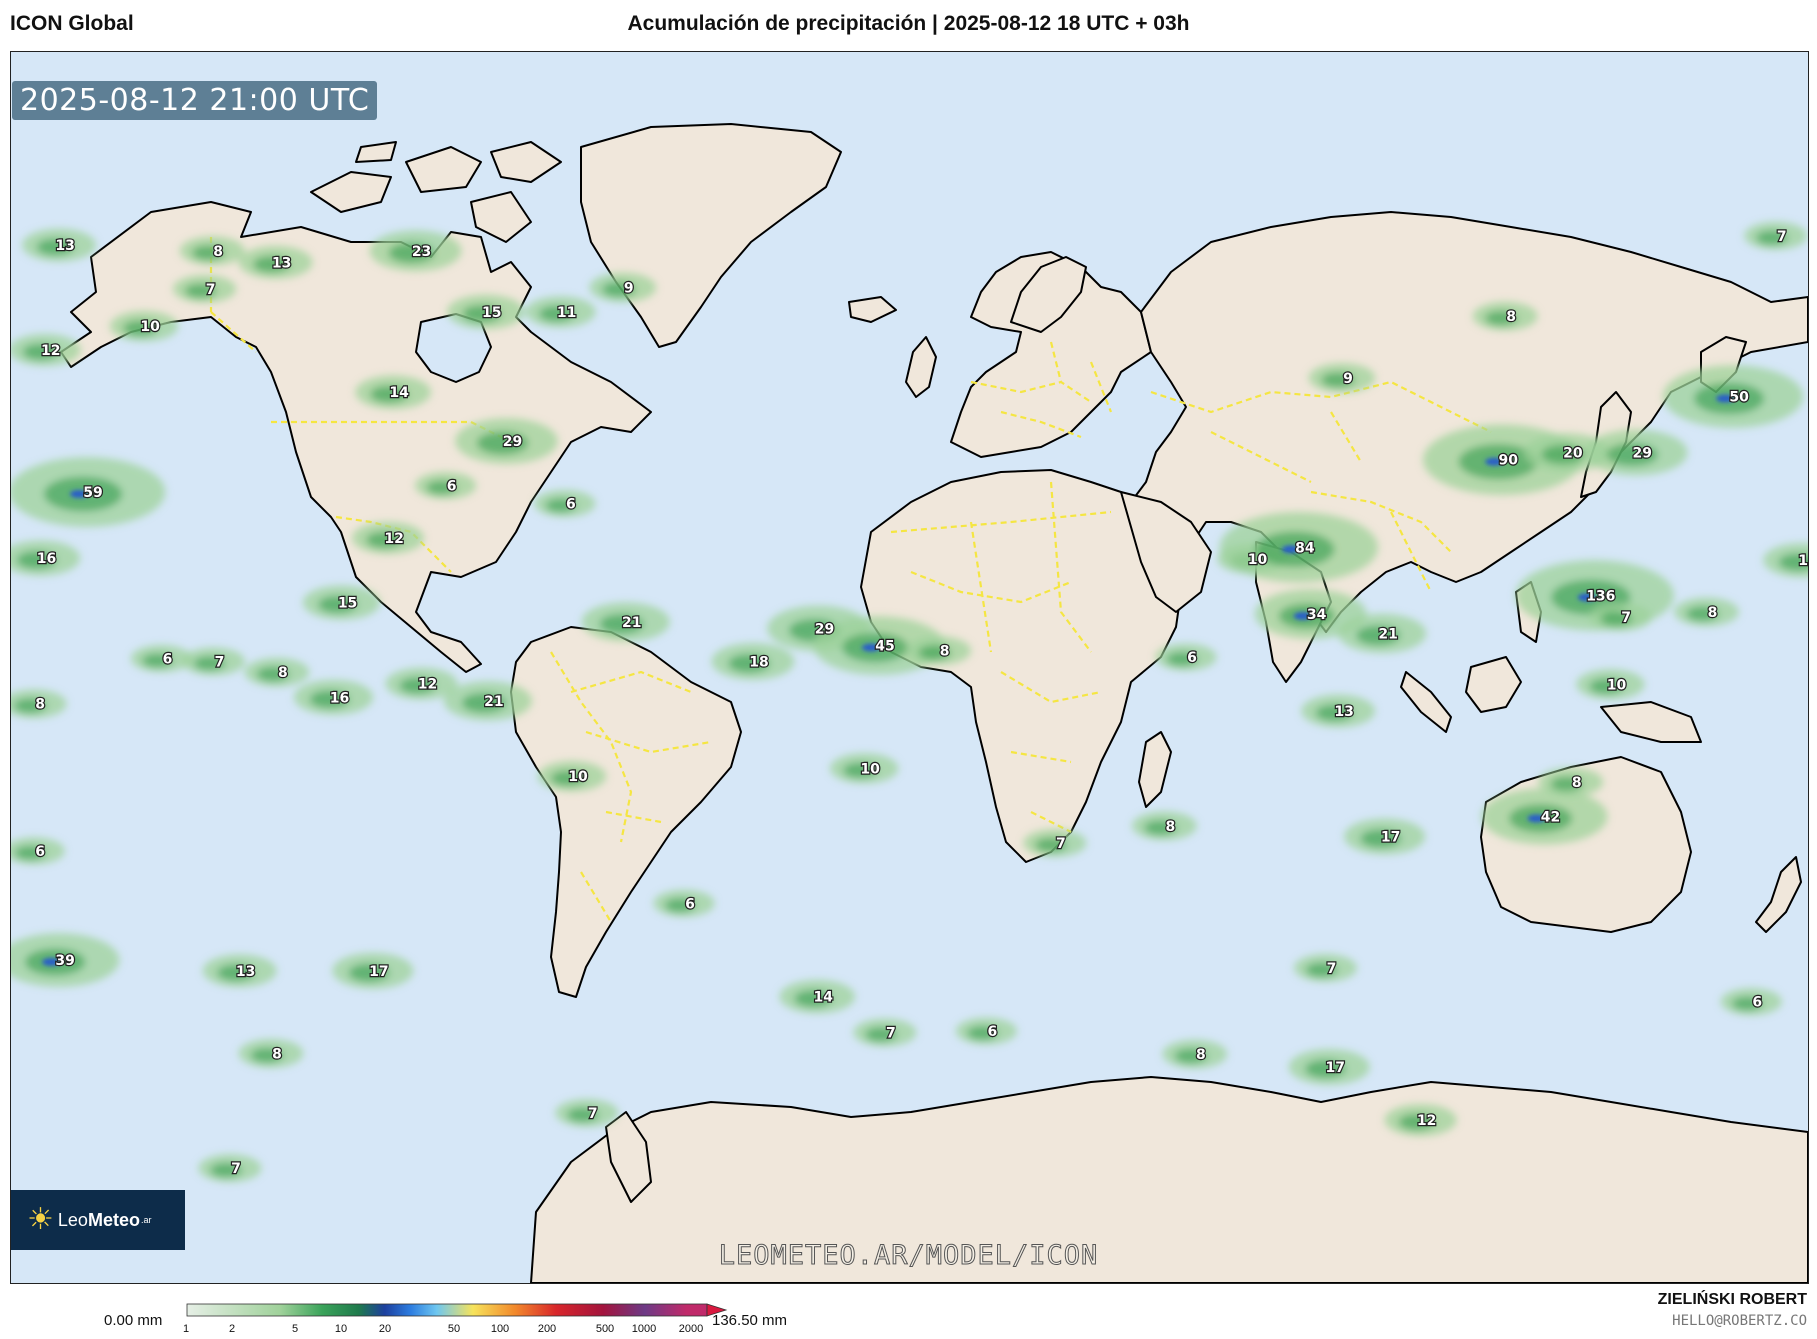 Image resolution: width=1817 pixels, height=1339 pixels. What do you see at coordinates (605, 1329) in the screenshot?
I see `colorbar-tick-label: 500` at bounding box center [605, 1329].